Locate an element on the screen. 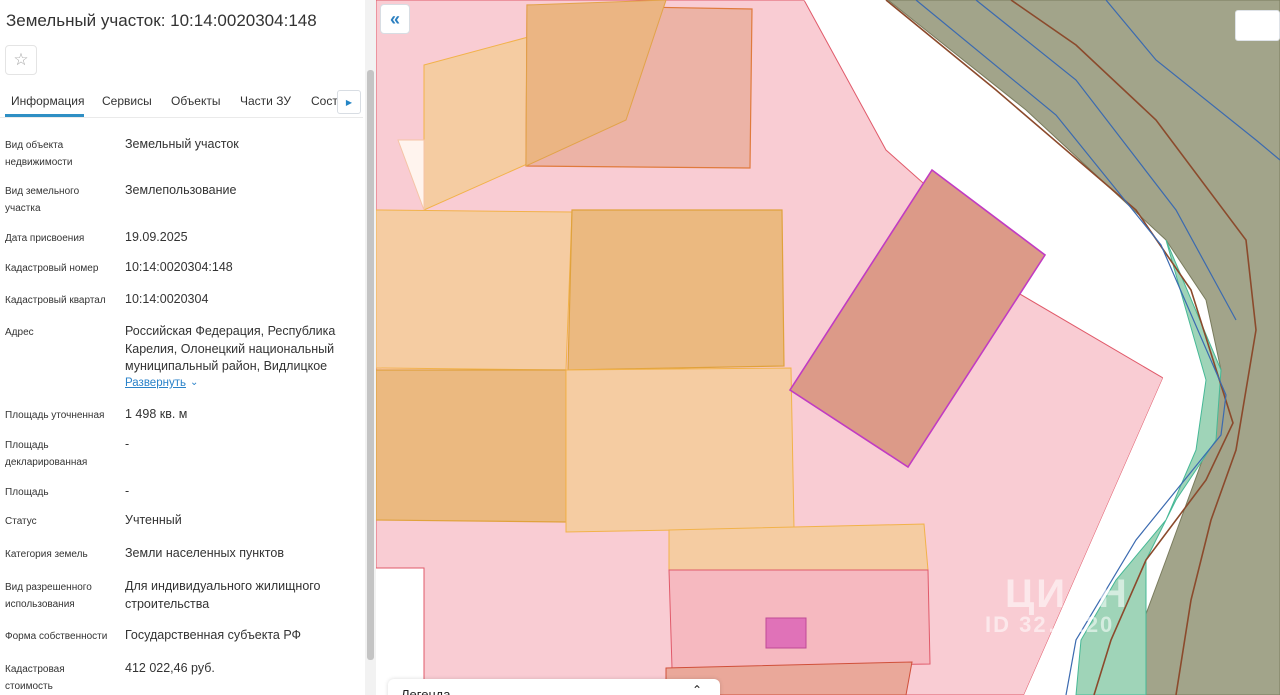 The image size is (1280, 695). value-cadastral-quarter: 10:14:0020304 is located at coordinates (167, 299).